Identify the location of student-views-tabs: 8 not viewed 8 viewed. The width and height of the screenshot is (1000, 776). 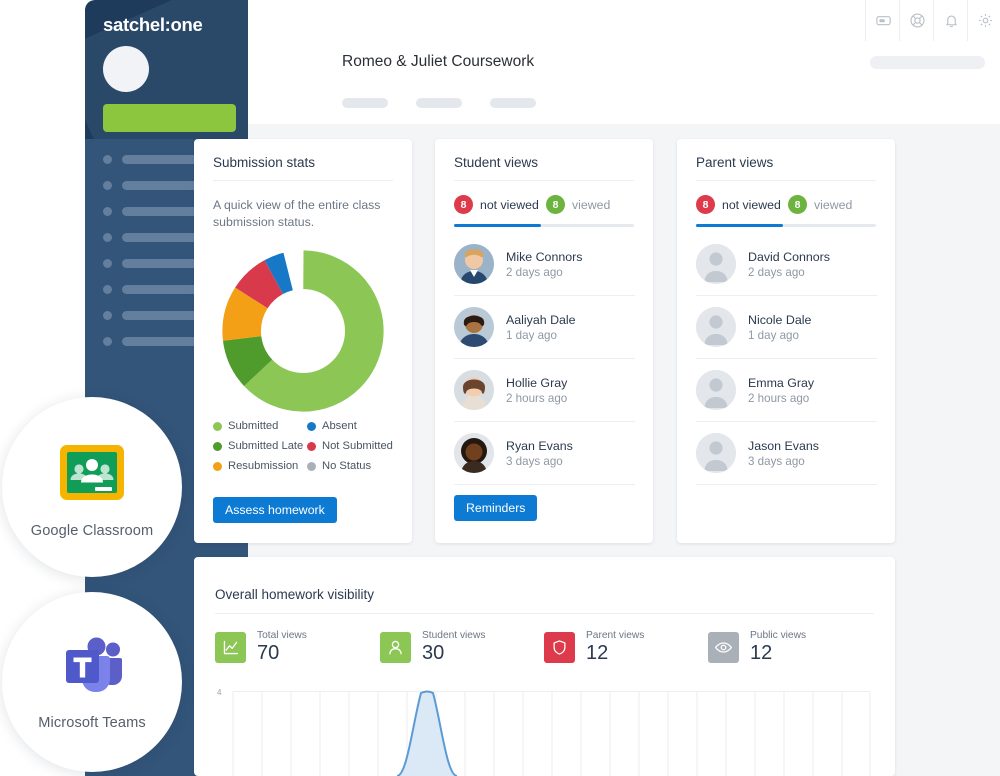
(544, 210).